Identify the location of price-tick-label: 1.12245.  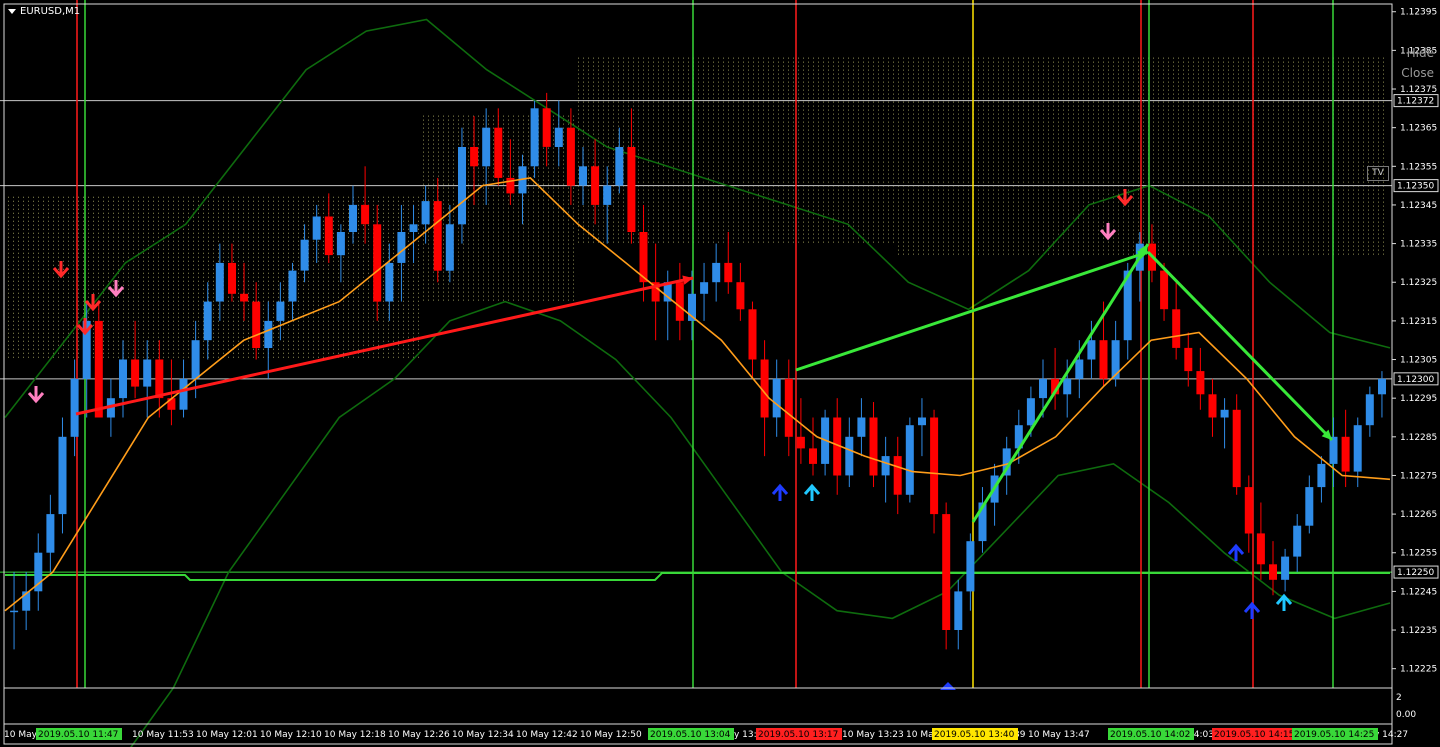
(1418, 592).